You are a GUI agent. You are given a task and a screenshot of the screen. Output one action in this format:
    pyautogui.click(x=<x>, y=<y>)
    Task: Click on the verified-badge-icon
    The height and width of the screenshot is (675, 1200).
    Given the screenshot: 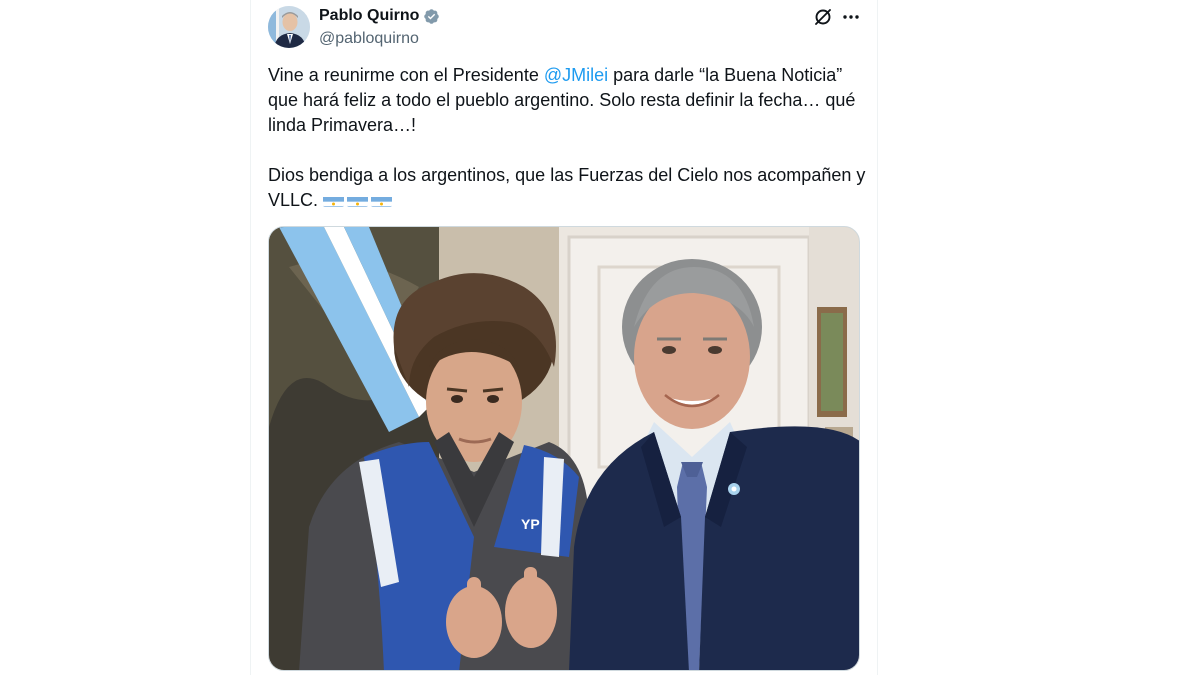 What is the action you would take?
    pyautogui.click(x=431, y=16)
    